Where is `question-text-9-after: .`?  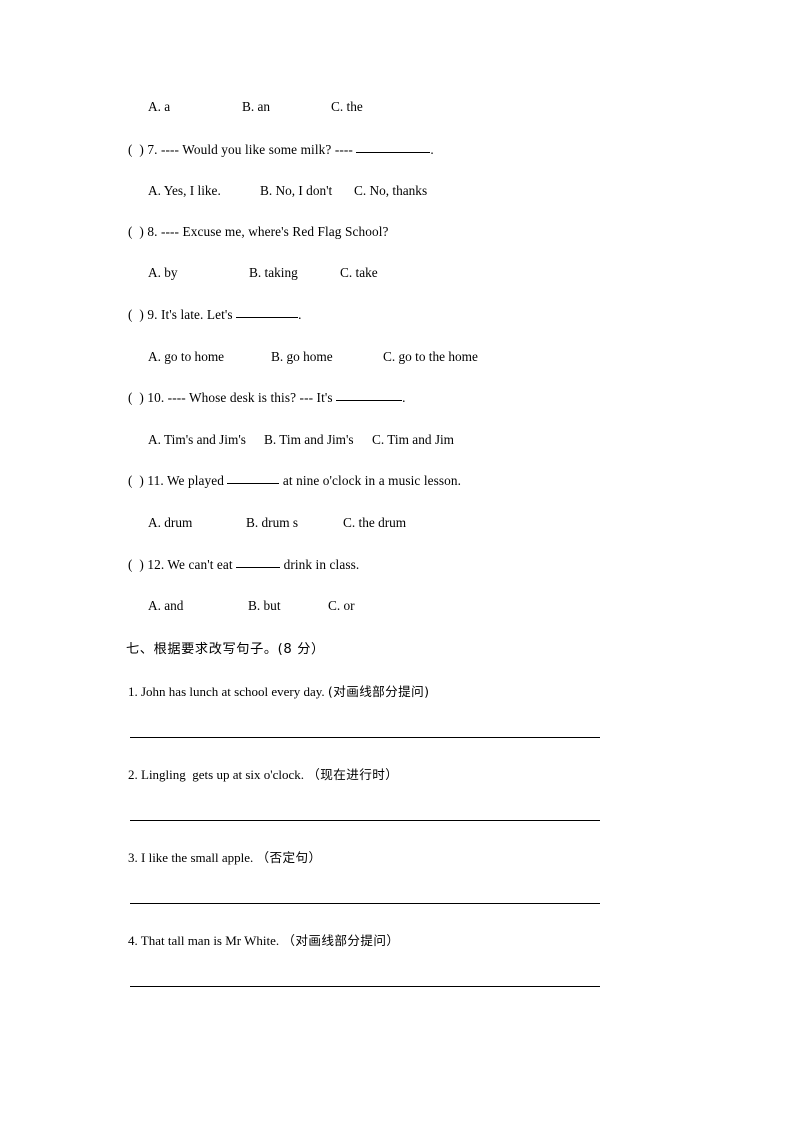
question-text-9-after: . is located at coordinates (300, 314).